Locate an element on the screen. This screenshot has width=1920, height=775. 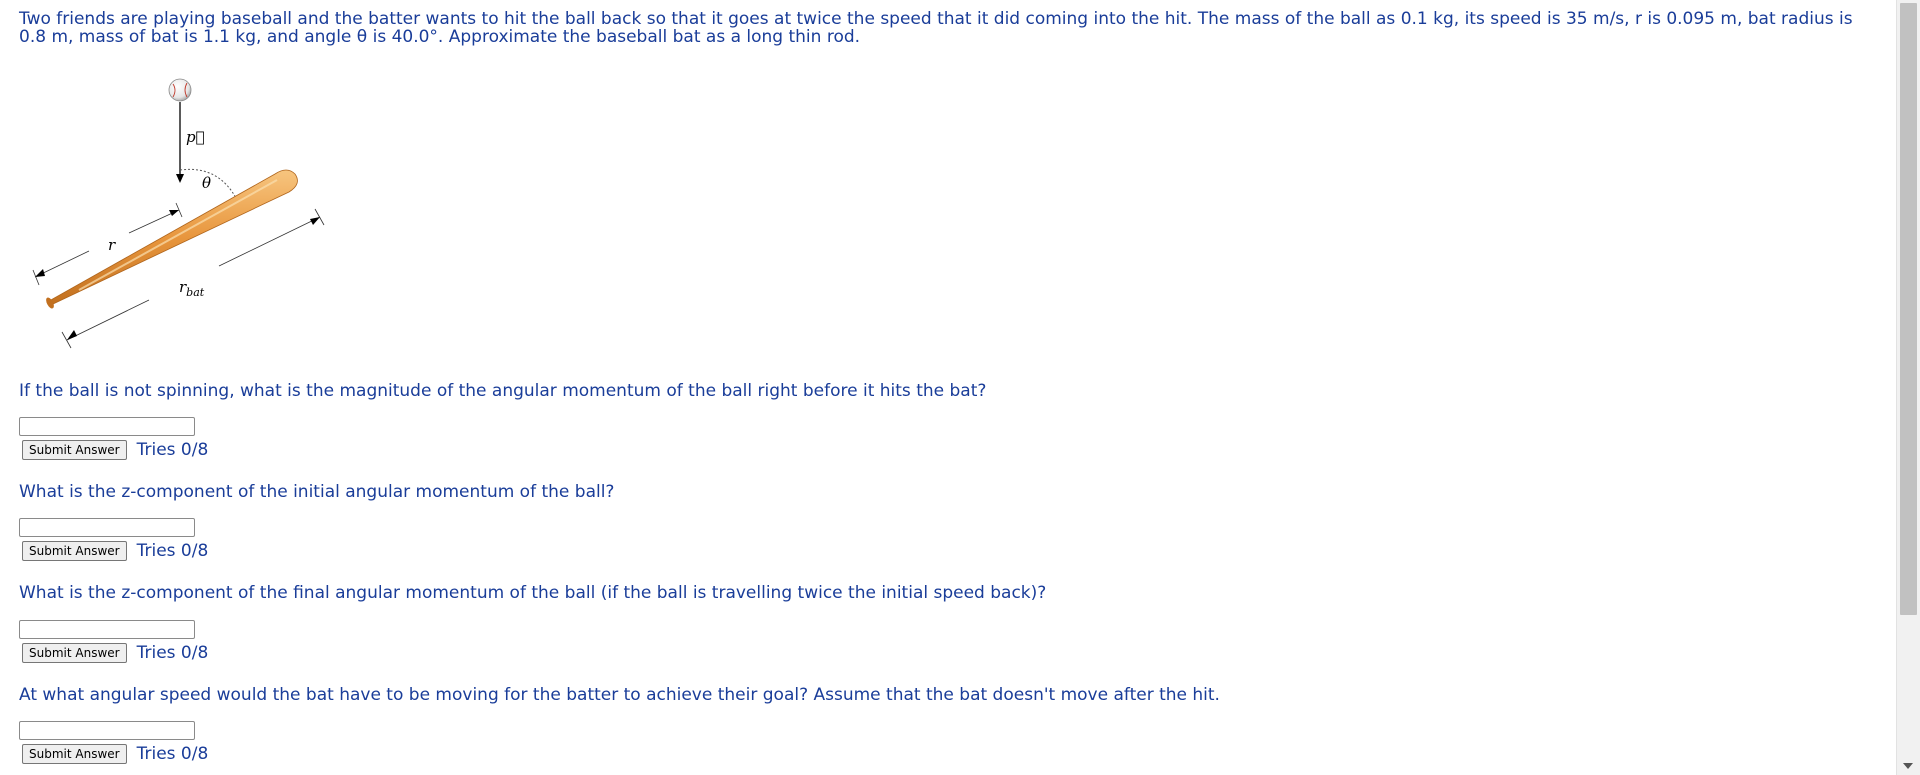
submit-row-3: Submit Answer Tries 0/8 is located at coordinates (115, 653).